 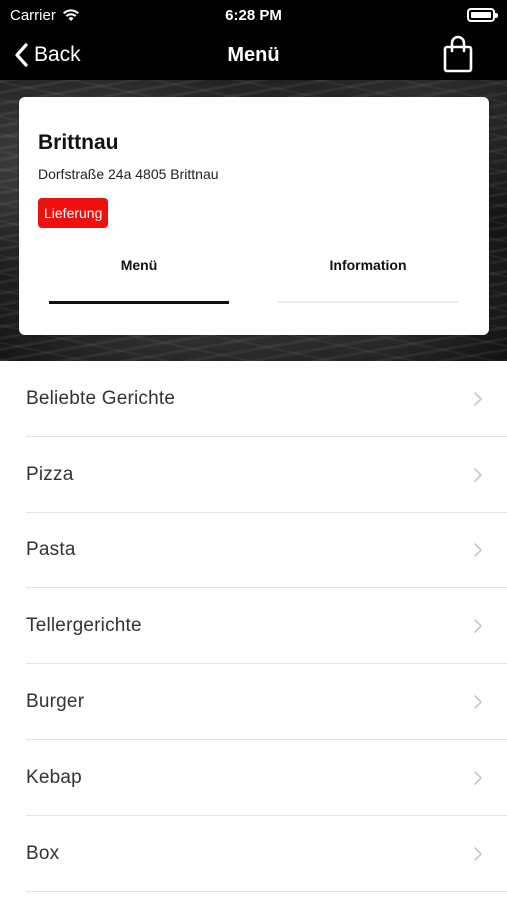 I want to click on back-label: Back, so click(x=57, y=54).